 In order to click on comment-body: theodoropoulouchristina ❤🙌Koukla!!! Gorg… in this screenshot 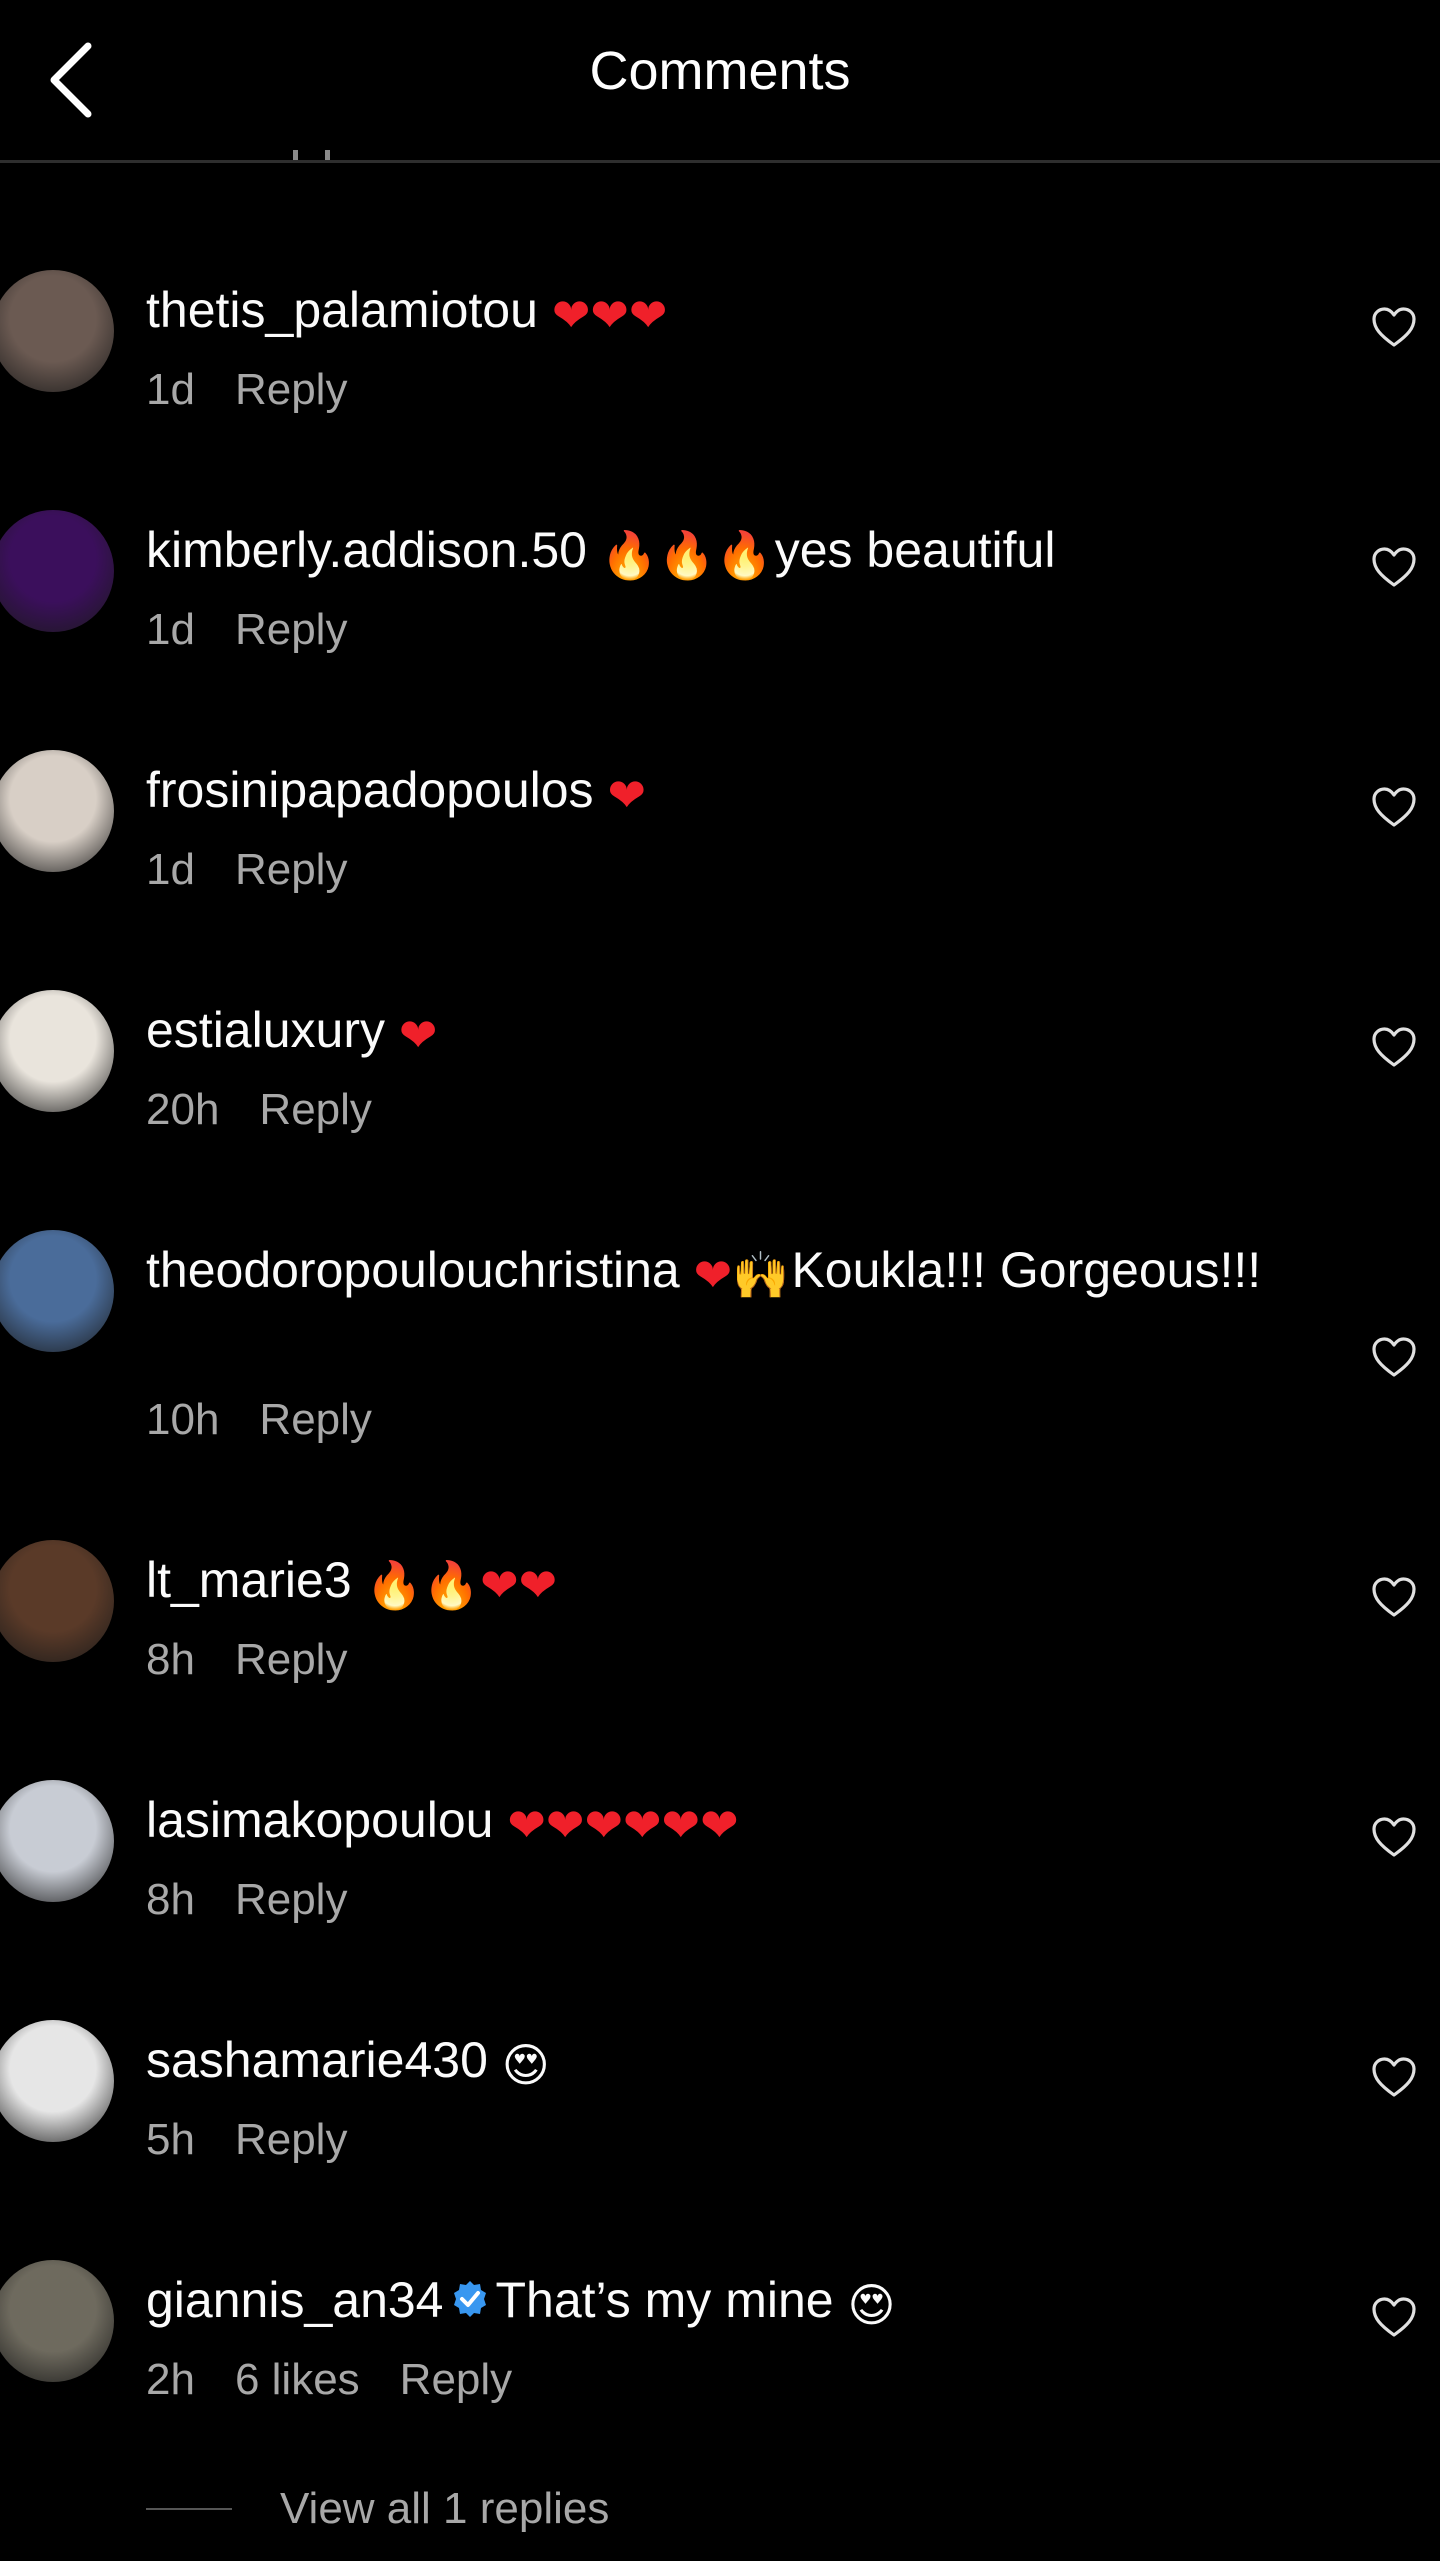, I will do `click(718, 1272)`.